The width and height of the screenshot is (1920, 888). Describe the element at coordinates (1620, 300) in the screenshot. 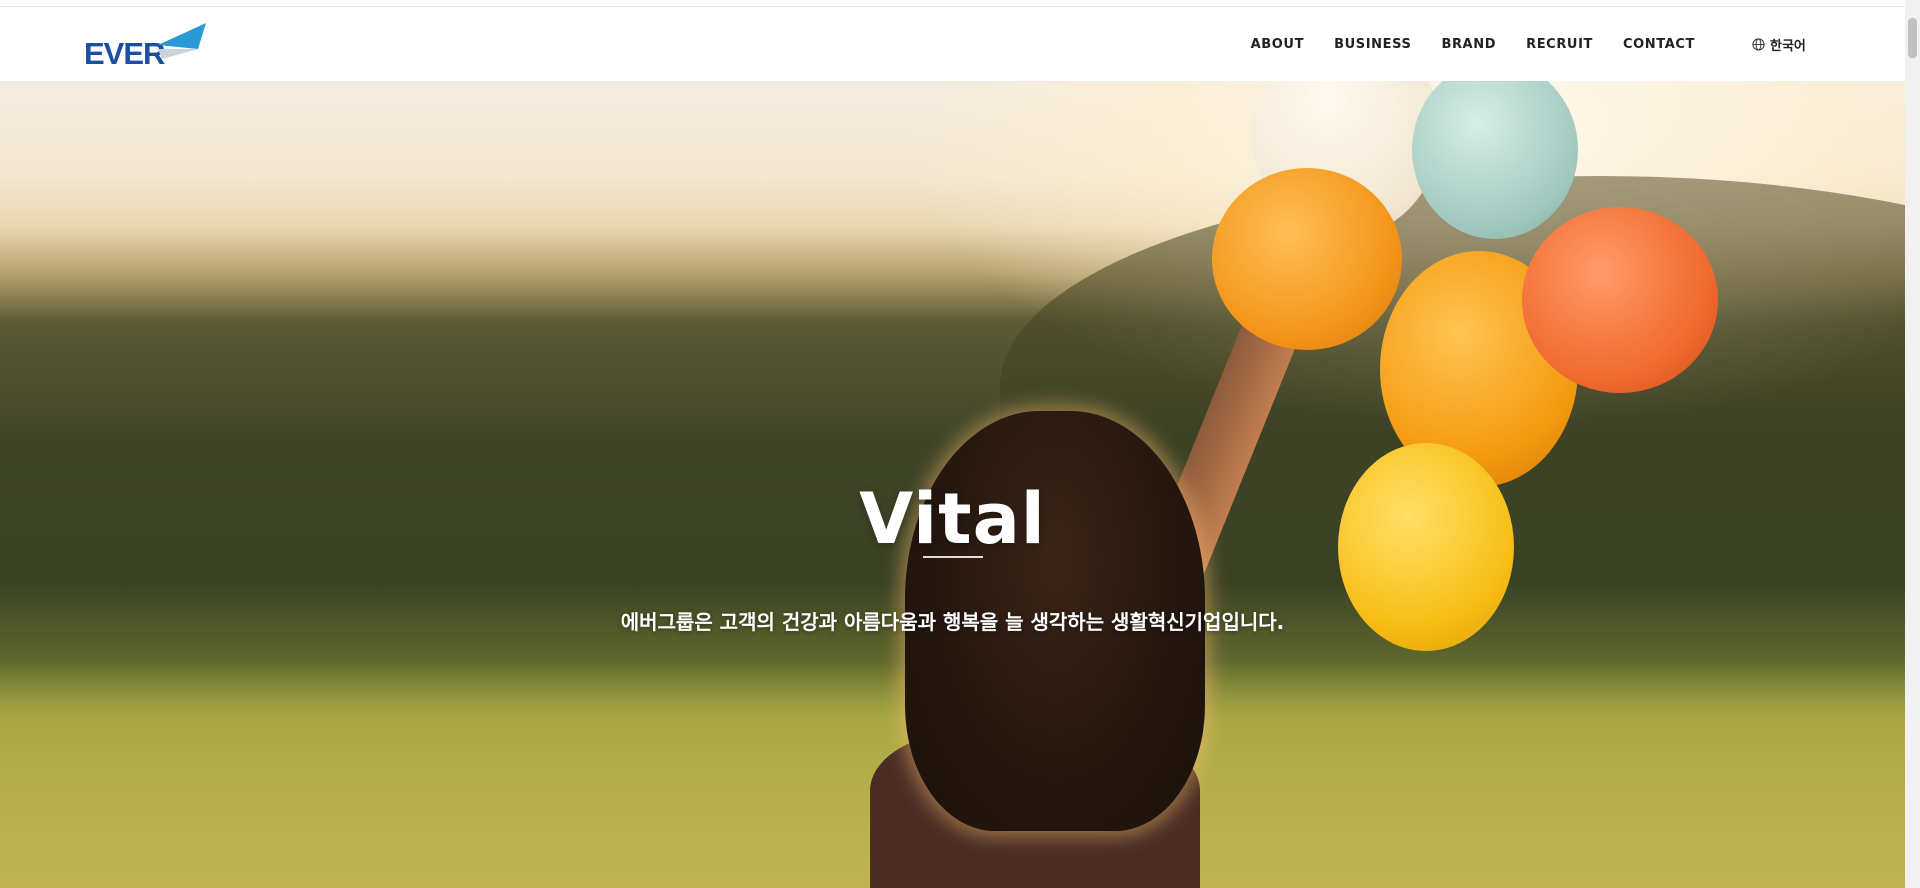

I see `balloon-red` at that location.